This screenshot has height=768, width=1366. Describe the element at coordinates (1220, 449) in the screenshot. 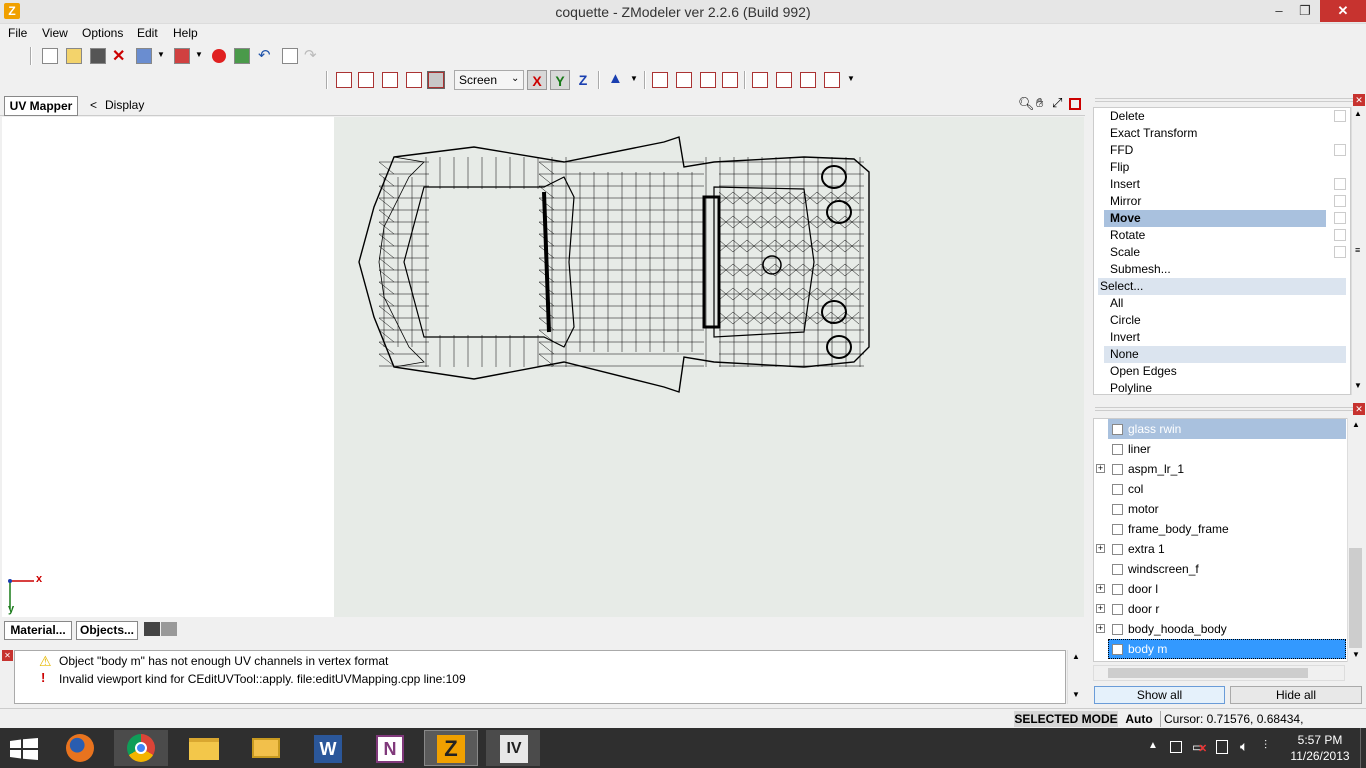

I see `object-tree-item: liner` at that location.